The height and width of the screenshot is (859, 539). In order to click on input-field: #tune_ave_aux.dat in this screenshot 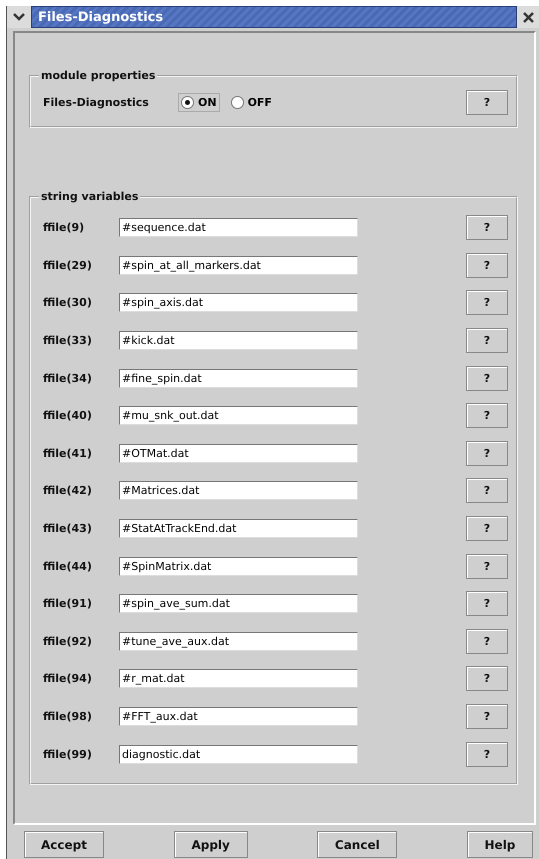, I will do `click(238, 641)`.